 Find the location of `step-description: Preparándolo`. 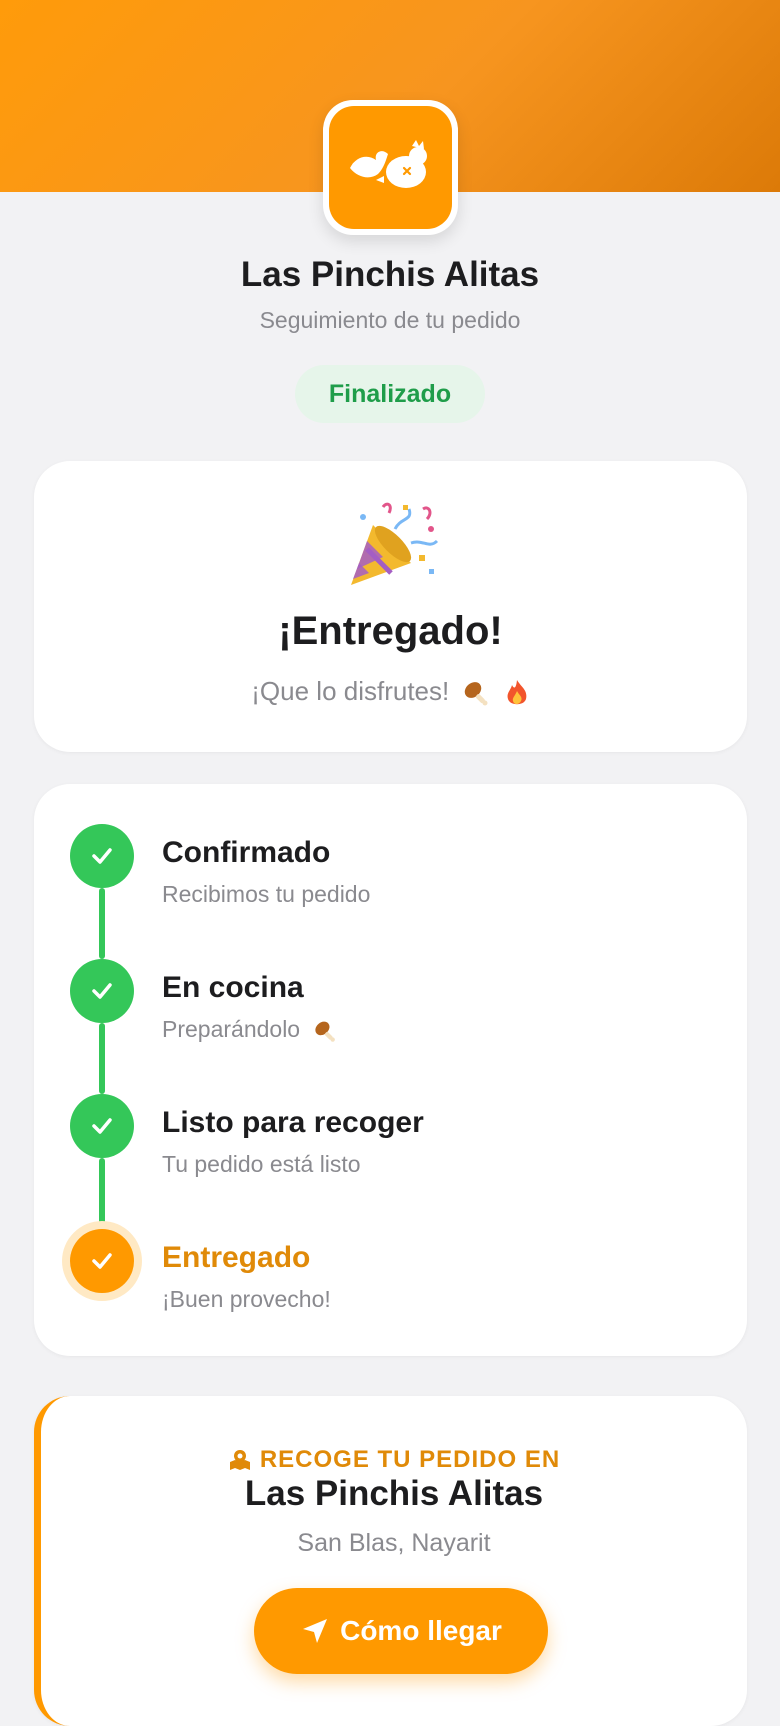

step-description: Preparándolo is located at coordinates (249, 1029).